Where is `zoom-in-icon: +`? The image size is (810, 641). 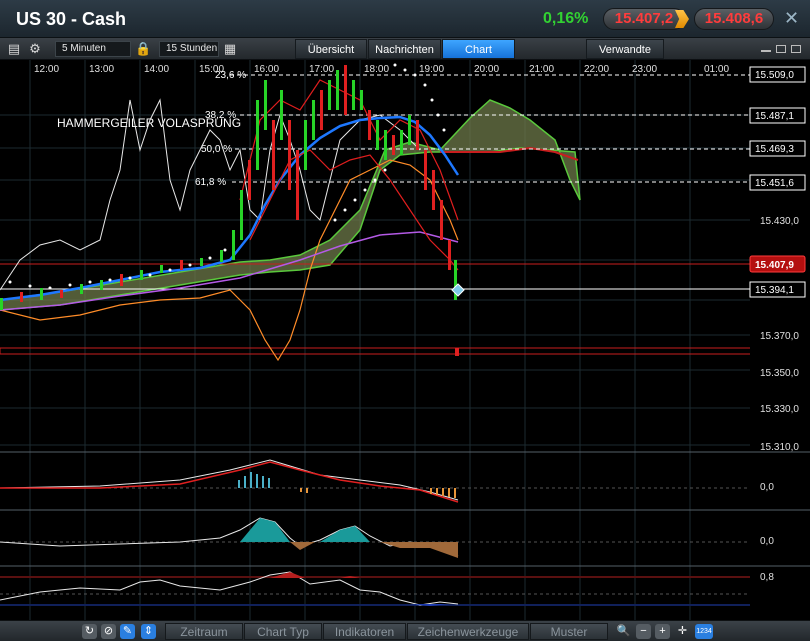 zoom-in-icon: + is located at coordinates (662, 631).